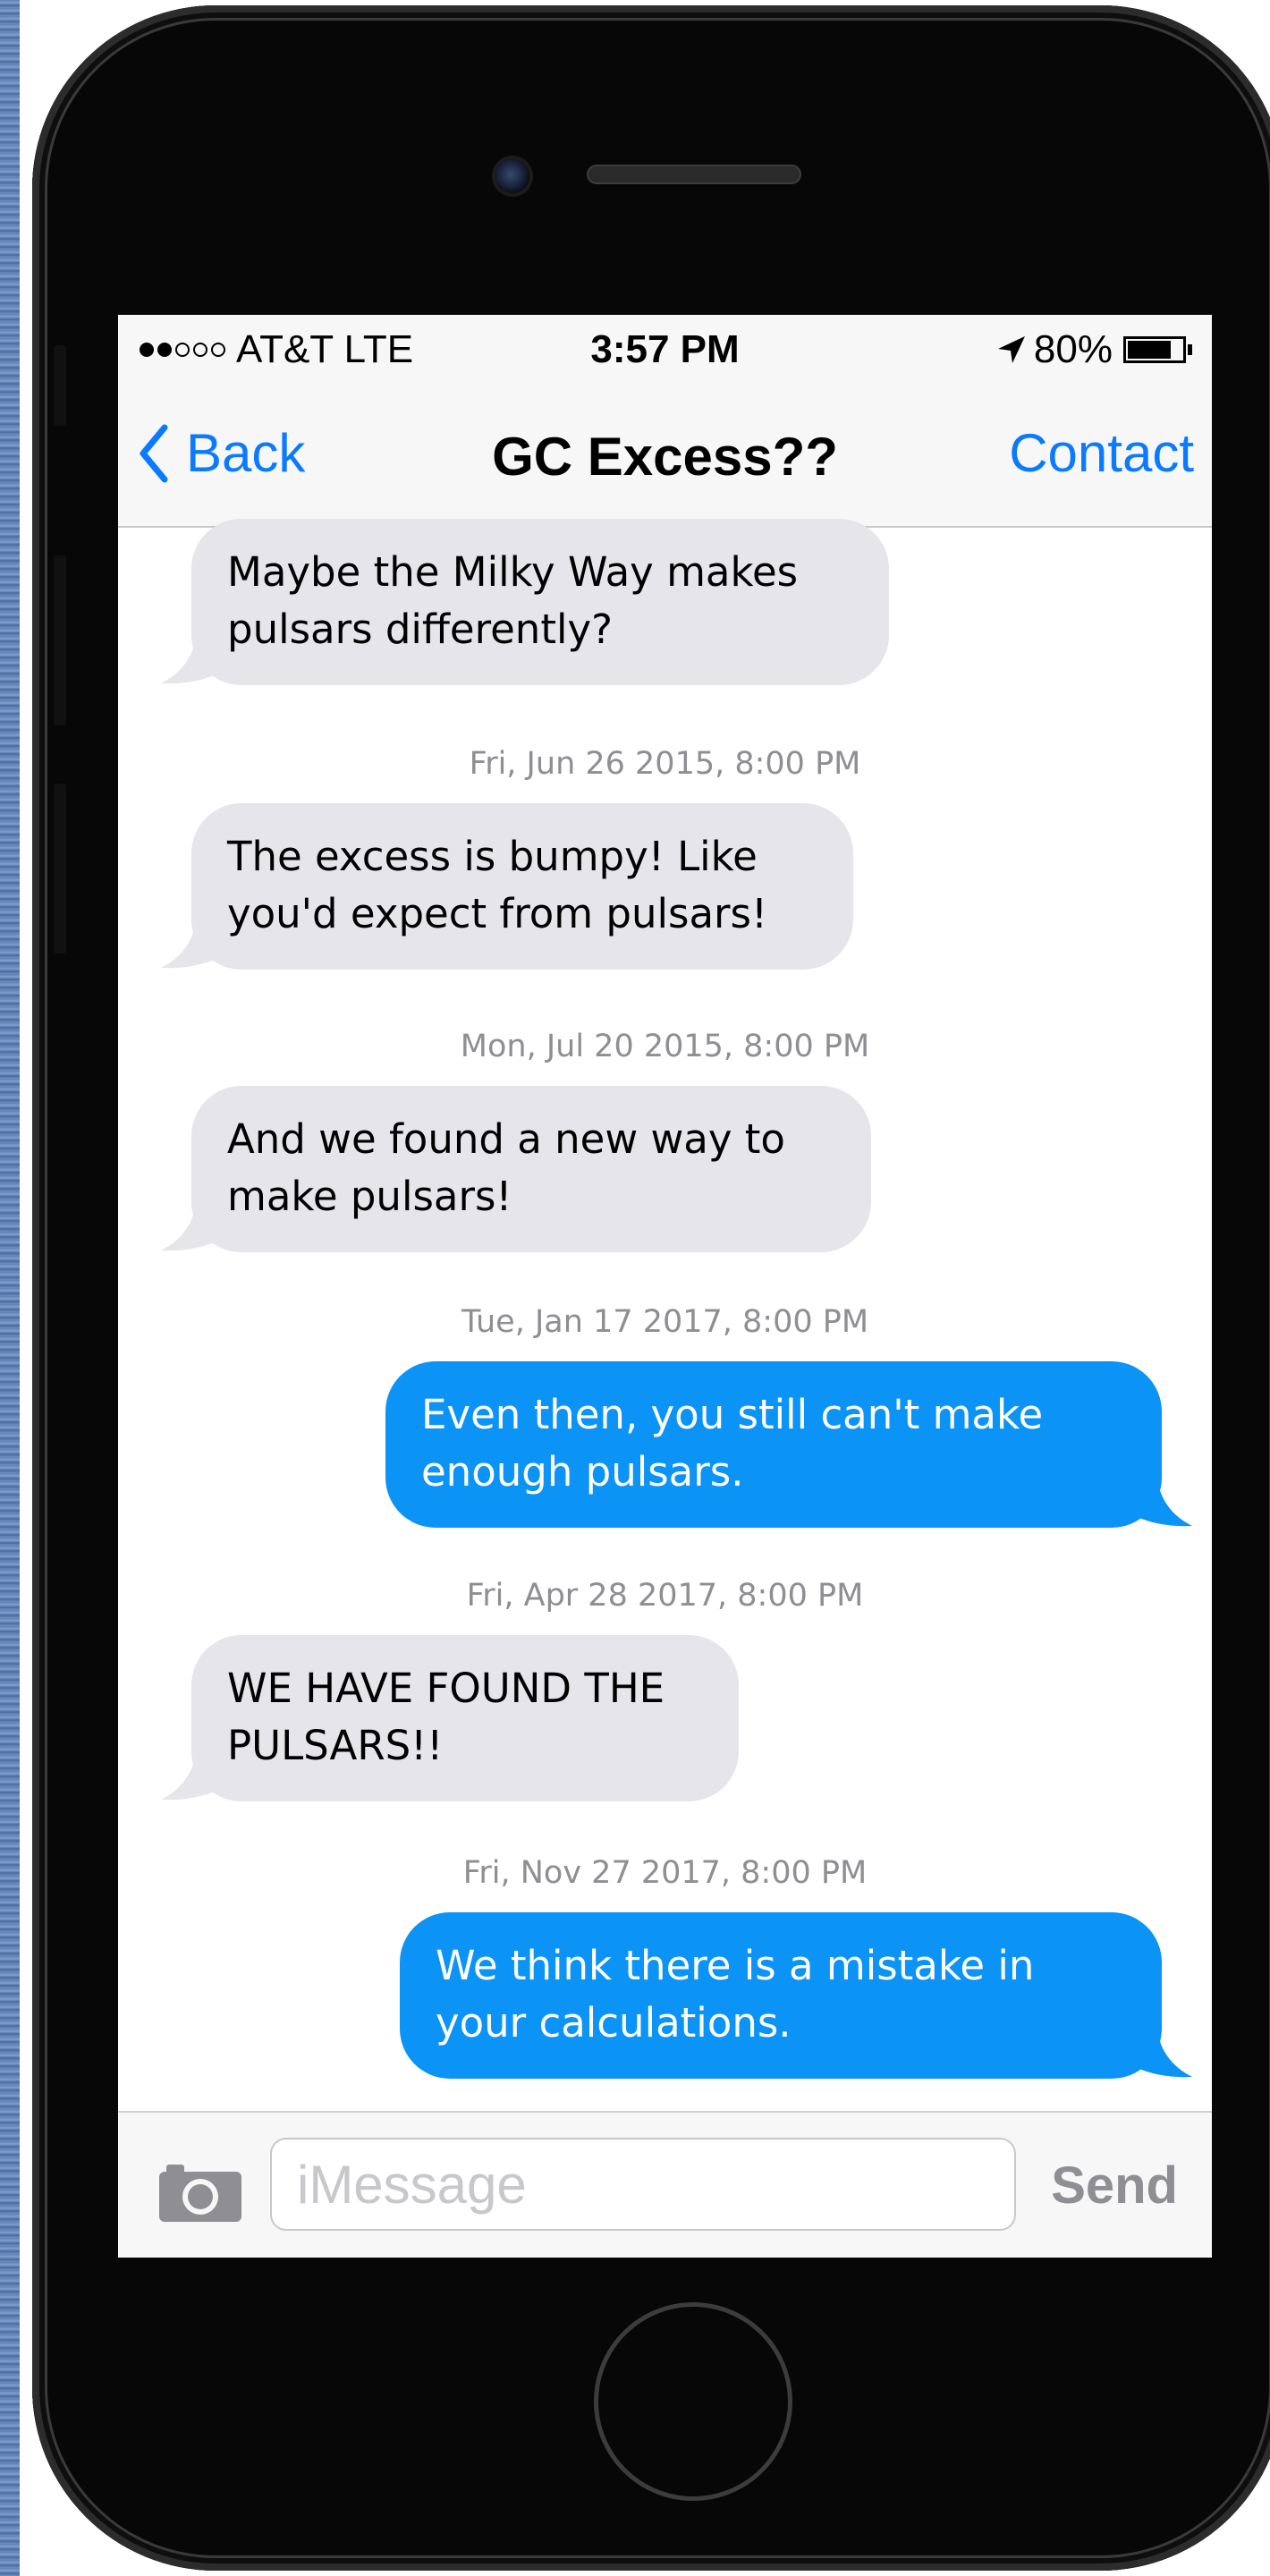  I want to click on volume-down-button, so click(60, 868).